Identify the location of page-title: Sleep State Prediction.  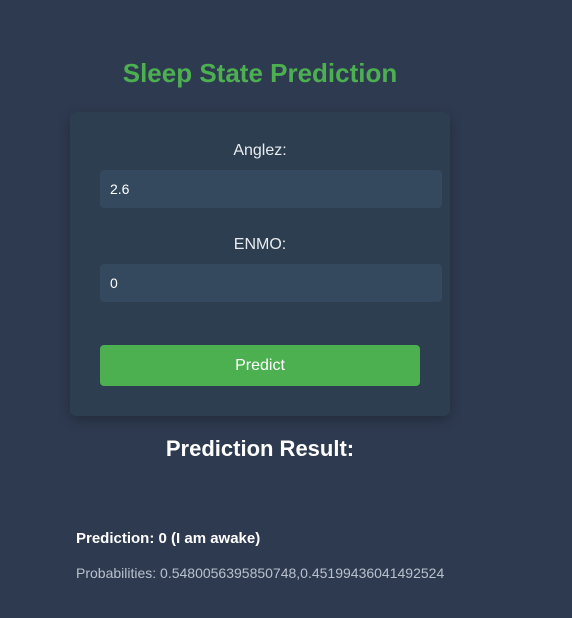
(260, 73).